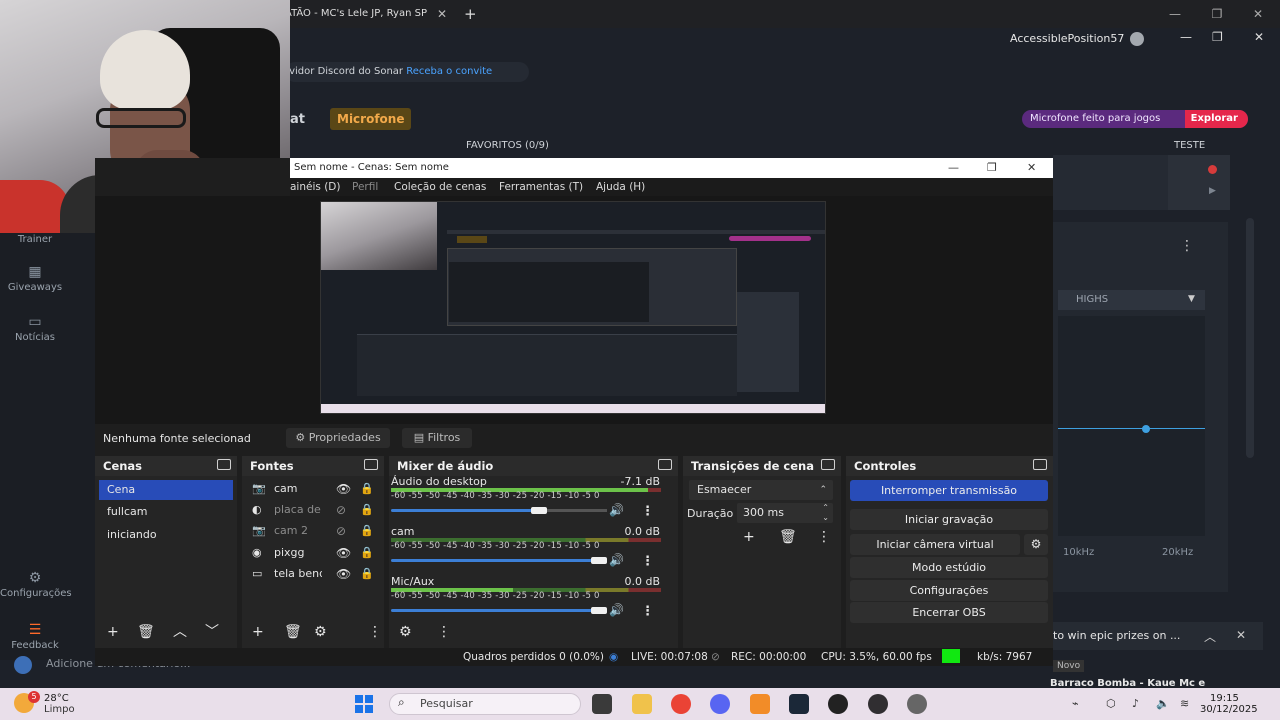  What do you see at coordinates (825, 513) in the screenshot?
I see `spinner-icon: ⌃ ⌄` at bounding box center [825, 513].